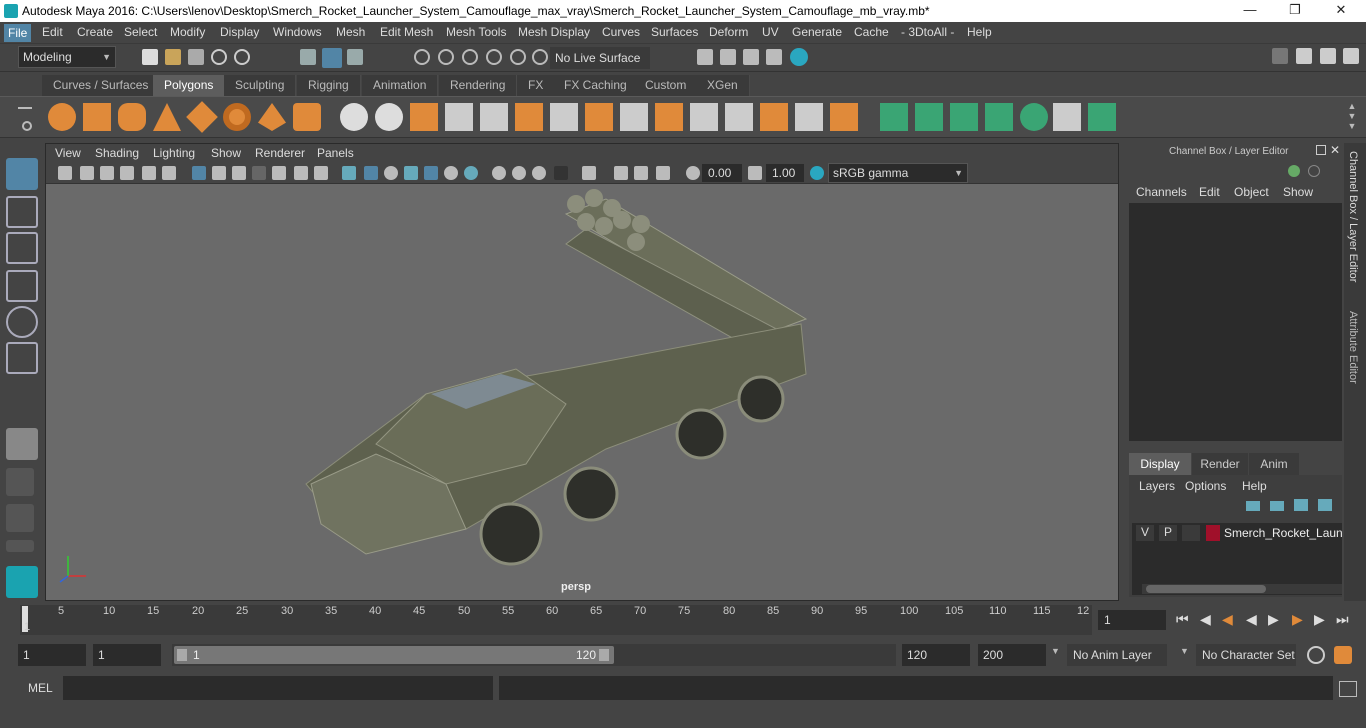  I want to click on single-perspective-icon, so click(22, 444).